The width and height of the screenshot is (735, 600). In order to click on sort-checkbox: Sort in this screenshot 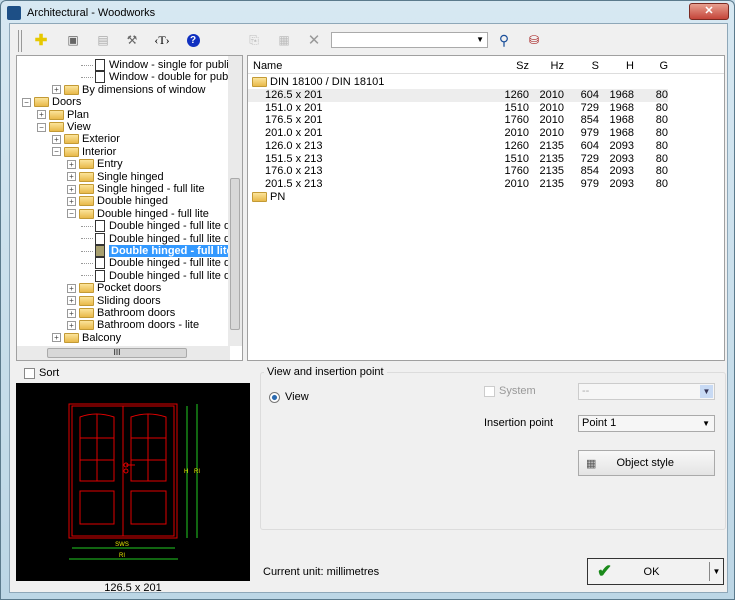, I will do `click(41, 373)`.